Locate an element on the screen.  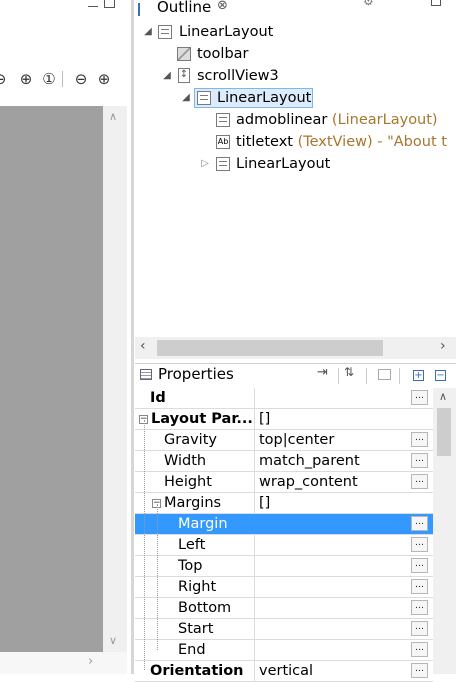
zoom-out-icon: ⊖ is located at coordinates (81, 79).